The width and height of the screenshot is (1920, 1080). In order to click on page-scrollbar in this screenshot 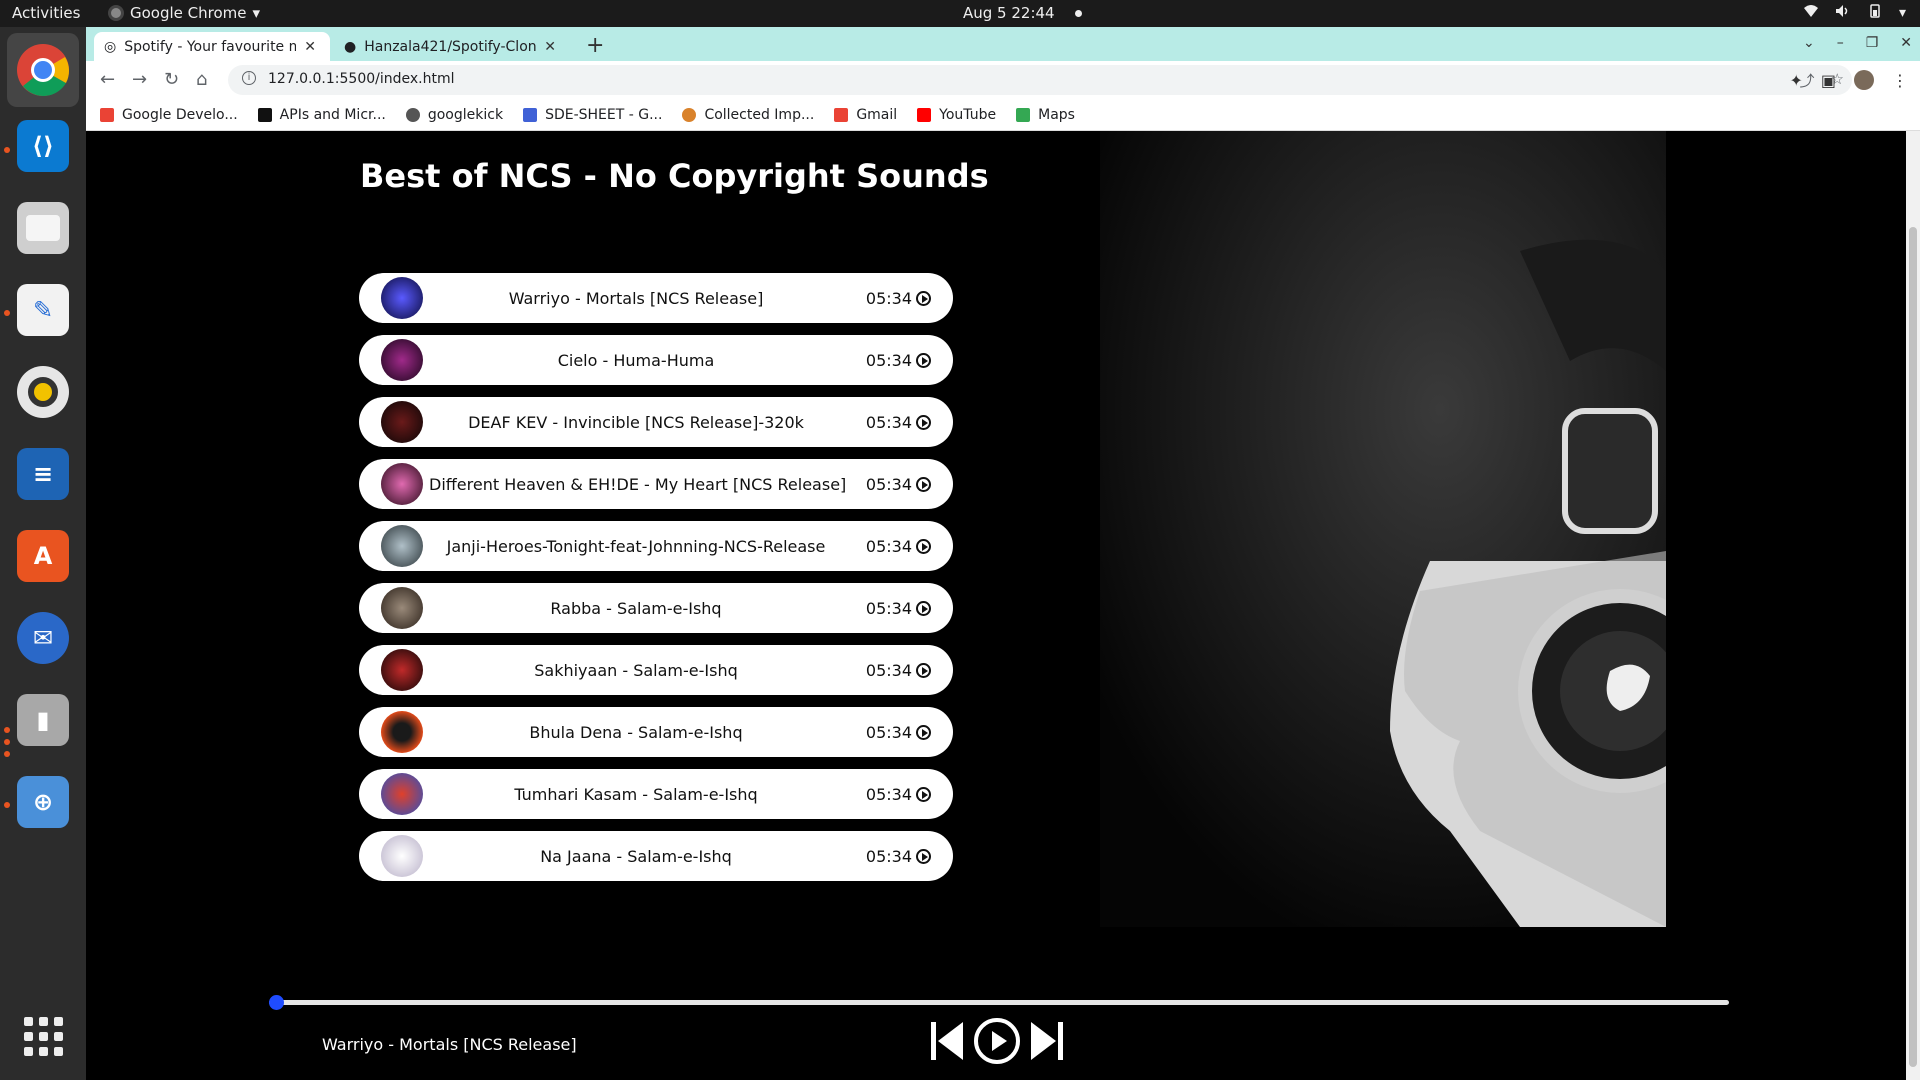, I will do `click(1913, 605)`.